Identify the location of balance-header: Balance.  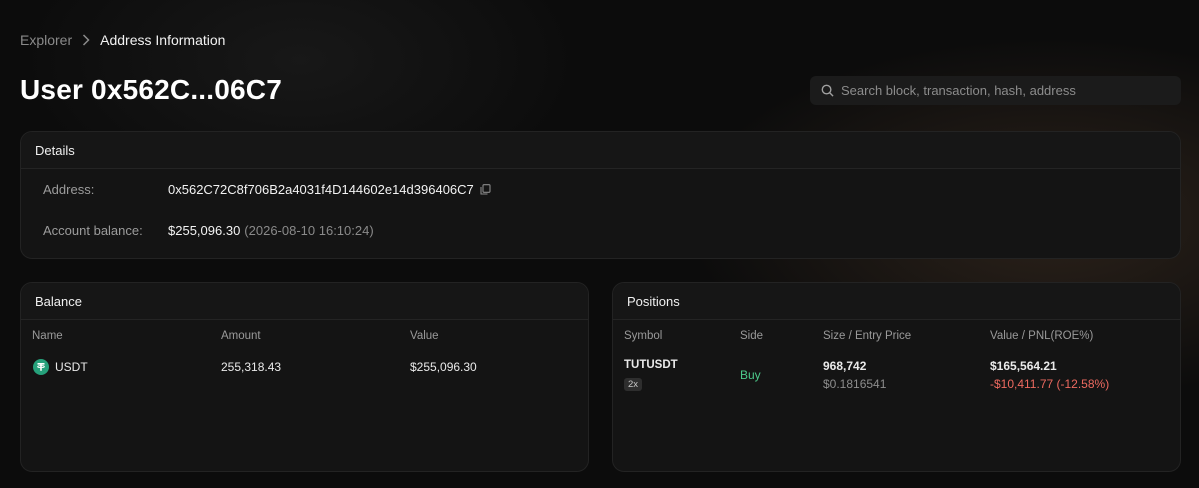
(304, 301).